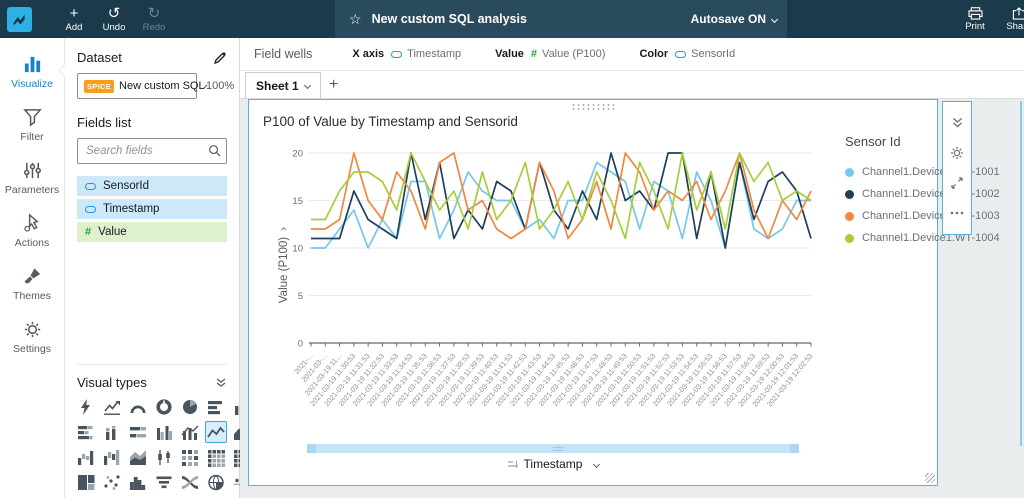  Describe the element at coordinates (561, 19) in the screenshot. I see `analysis-title-bar: ☆ New custom SQL analysis Autosave ON` at that location.